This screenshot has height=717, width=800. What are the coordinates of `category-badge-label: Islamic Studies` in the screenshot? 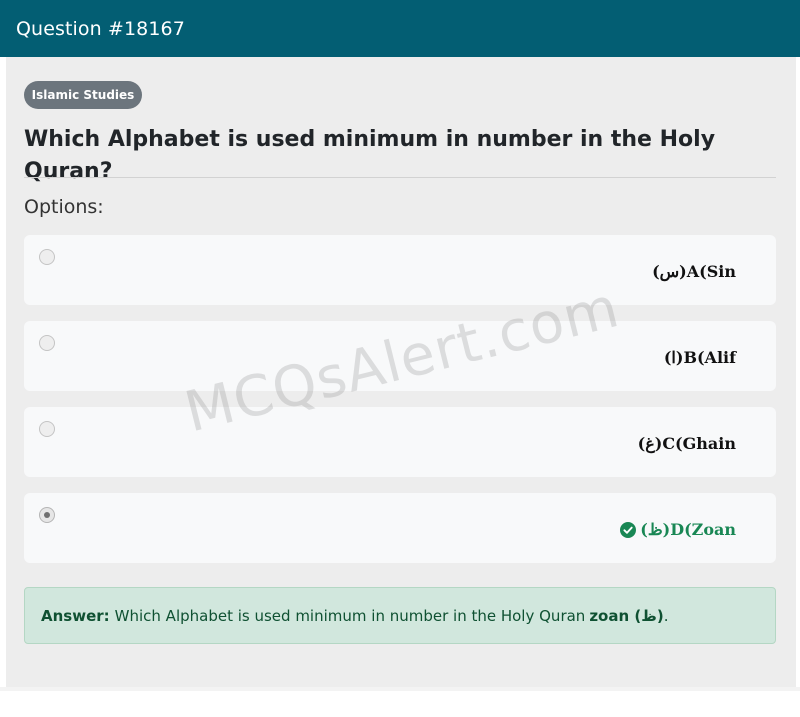 It's located at (83, 95).